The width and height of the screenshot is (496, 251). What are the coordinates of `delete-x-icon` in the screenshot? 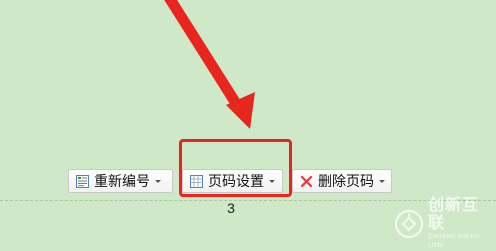 It's located at (306, 181).